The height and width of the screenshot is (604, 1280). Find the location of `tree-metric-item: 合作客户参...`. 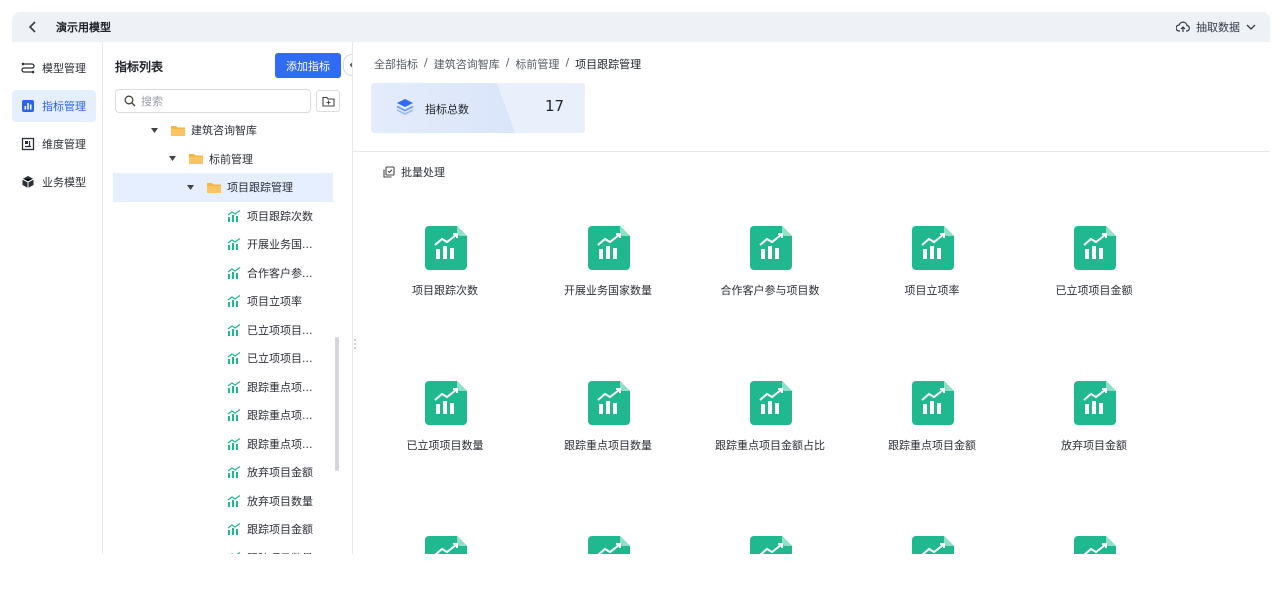

tree-metric-item: 合作客户参... is located at coordinates (223, 273).